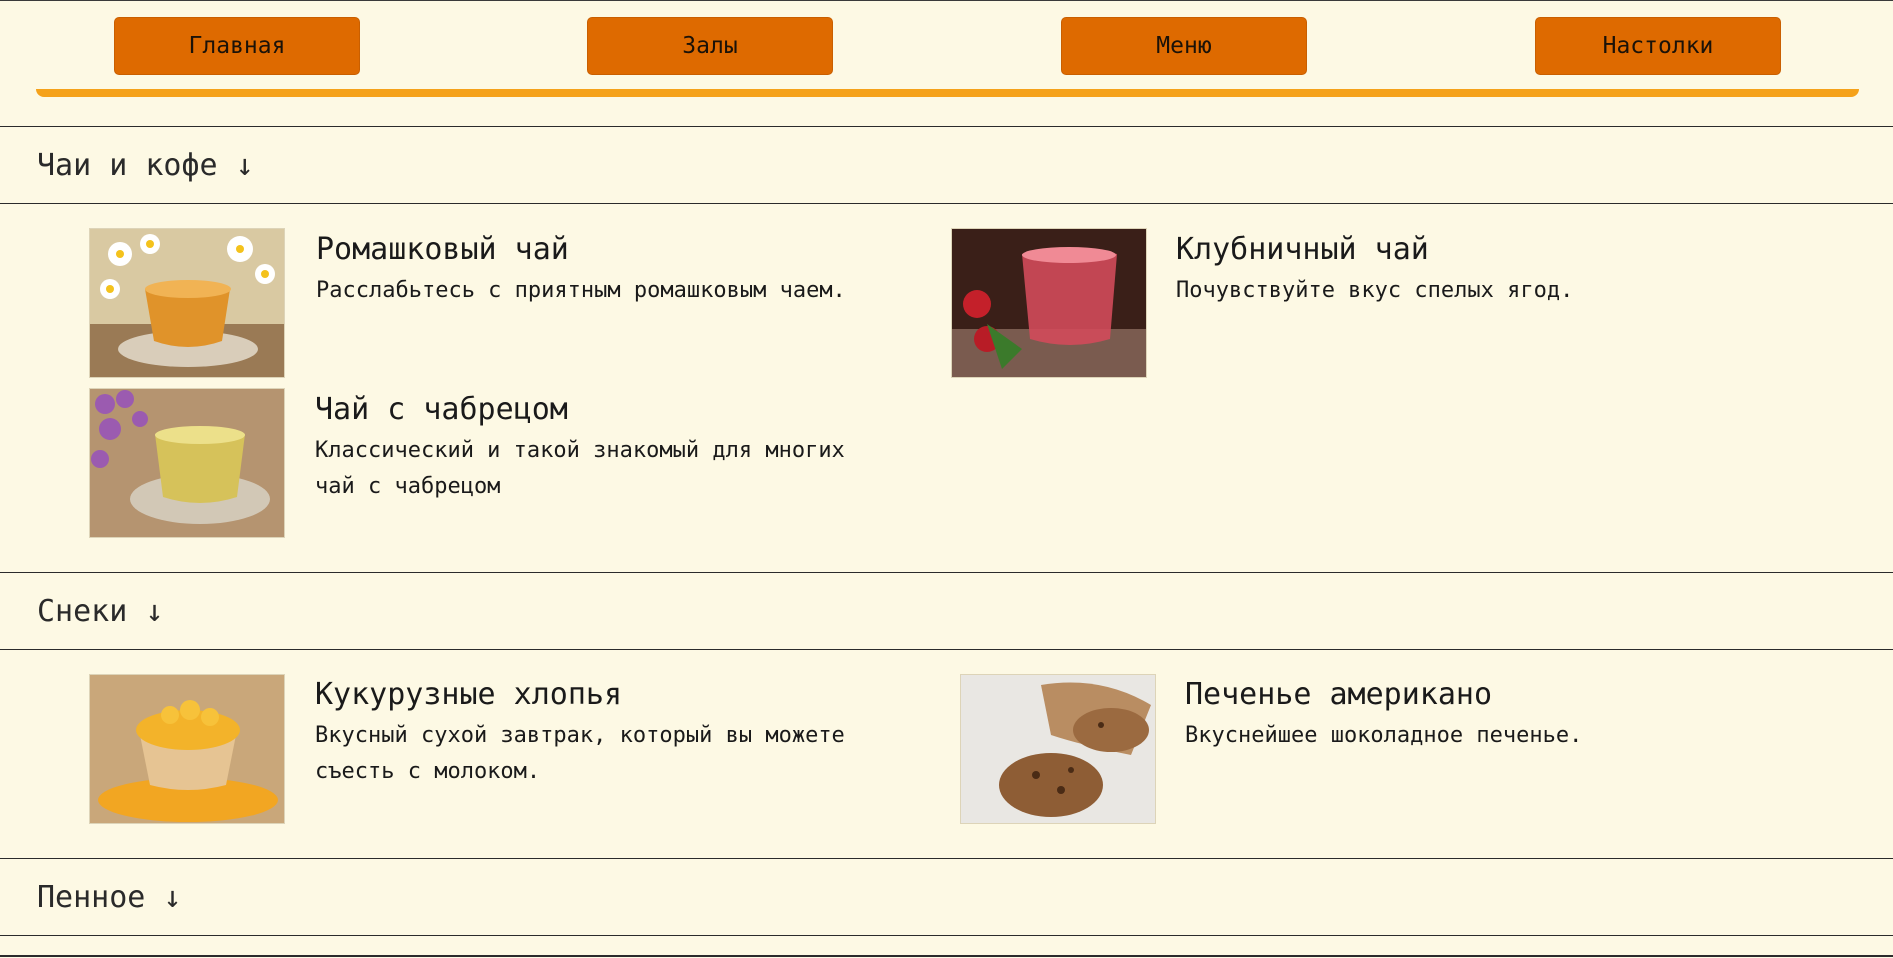  What do you see at coordinates (1302, 249) in the screenshot?
I see `item-title: Клубничный чай` at bounding box center [1302, 249].